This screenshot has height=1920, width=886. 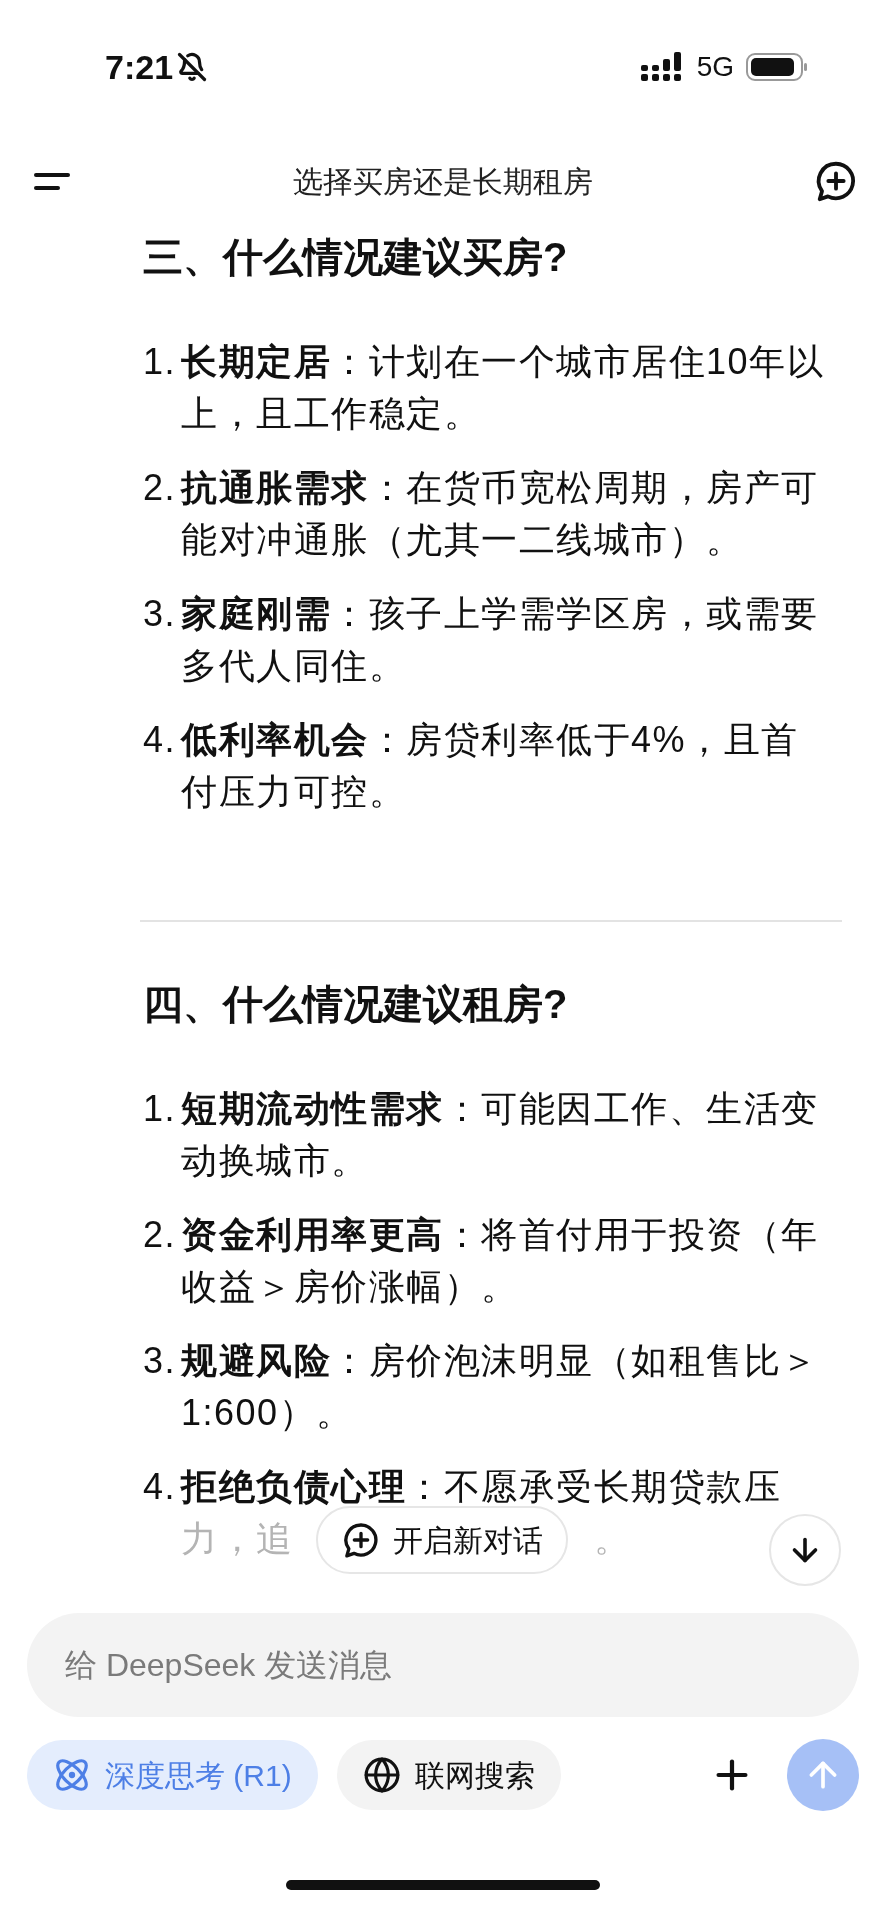 What do you see at coordinates (715, 67) in the screenshot?
I see `network-label: 5G` at bounding box center [715, 67].